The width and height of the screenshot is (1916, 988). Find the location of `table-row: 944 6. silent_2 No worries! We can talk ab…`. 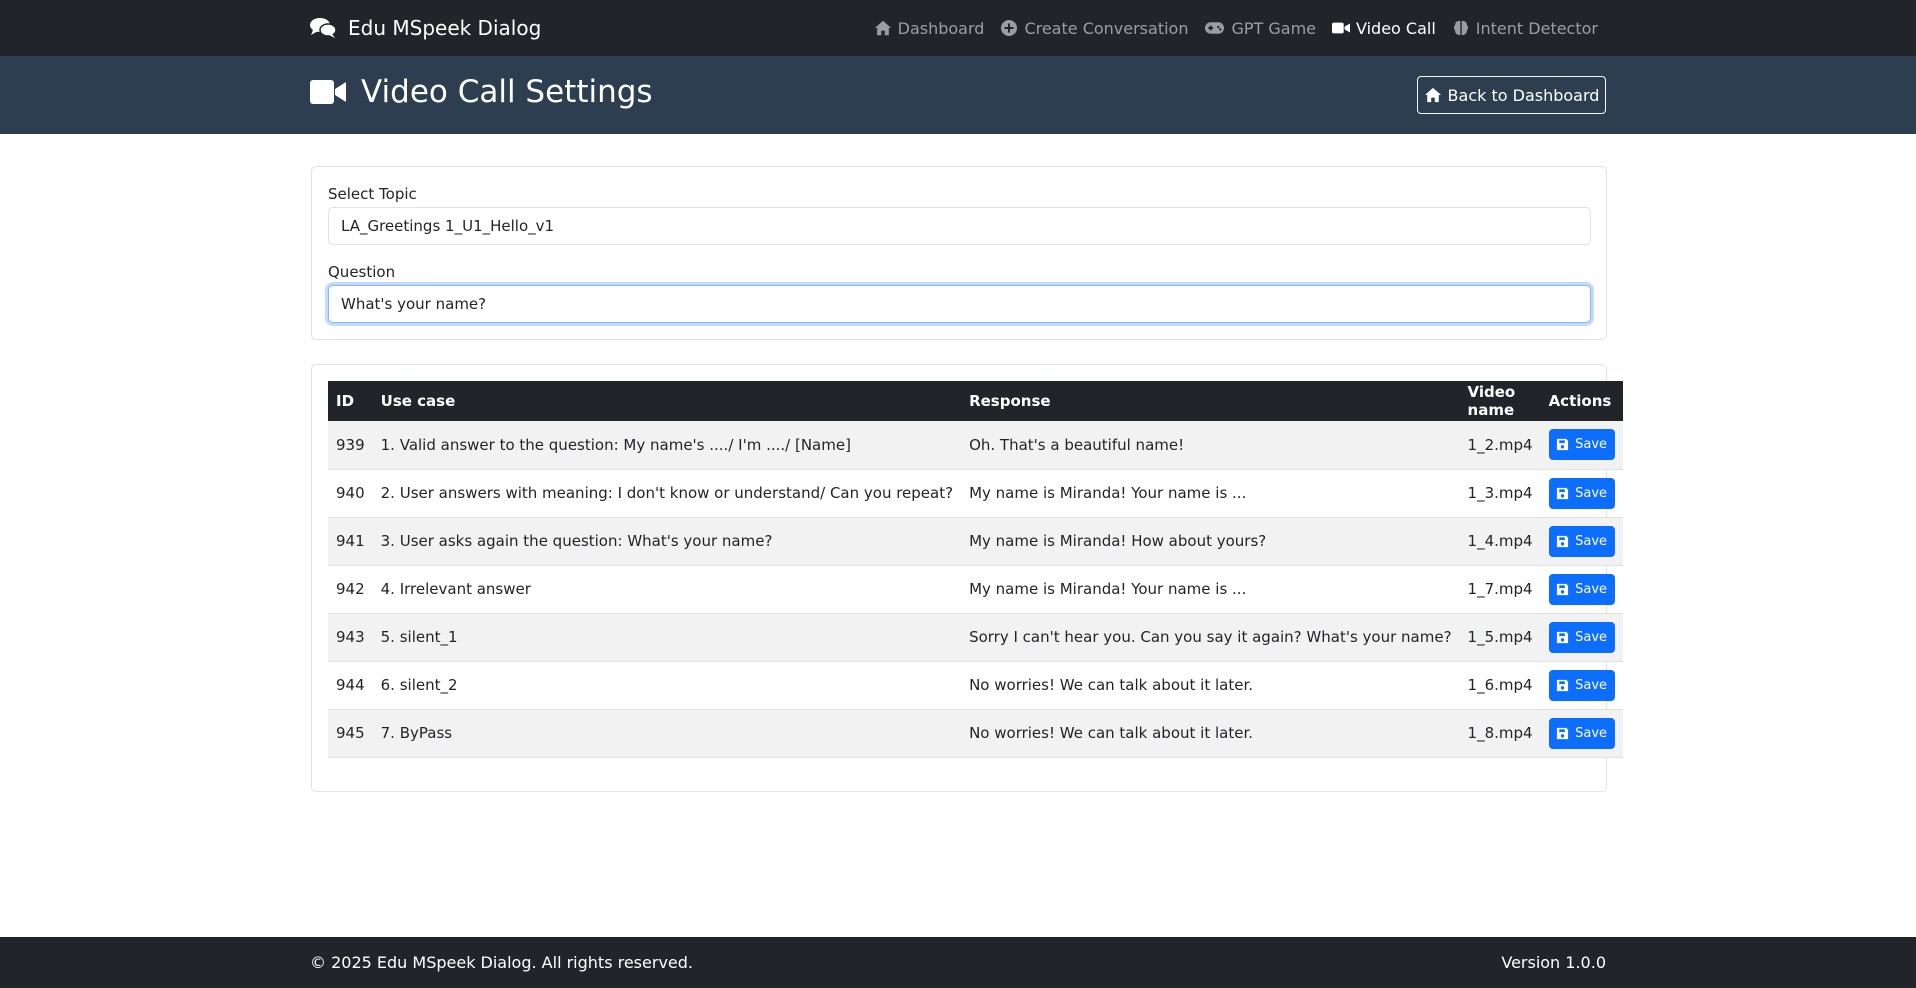

table-row: 944 6. silent_2 No worries! We can talk ab… is located at coordinates (975, 685).